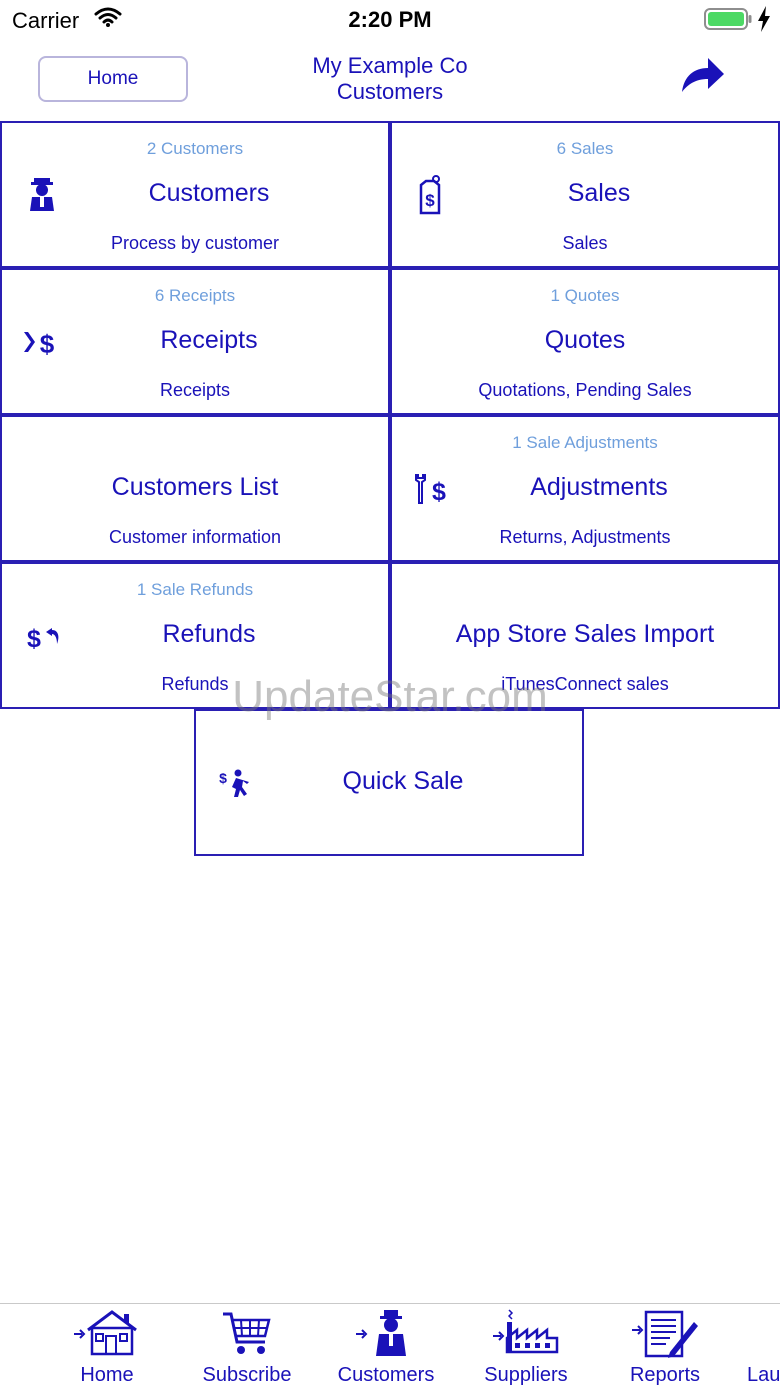  Describe the element at coordinates (403, 781) in the screenshot. I see `tile-title: Quick Sale` at that location.